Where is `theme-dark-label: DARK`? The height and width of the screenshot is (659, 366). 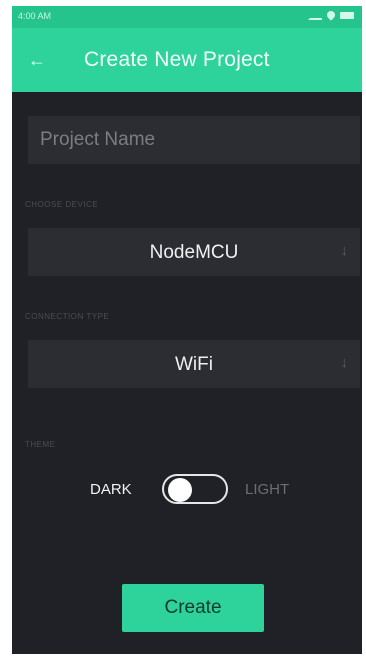 theme-dark-label: DARK is located at coordinates (111, 489).